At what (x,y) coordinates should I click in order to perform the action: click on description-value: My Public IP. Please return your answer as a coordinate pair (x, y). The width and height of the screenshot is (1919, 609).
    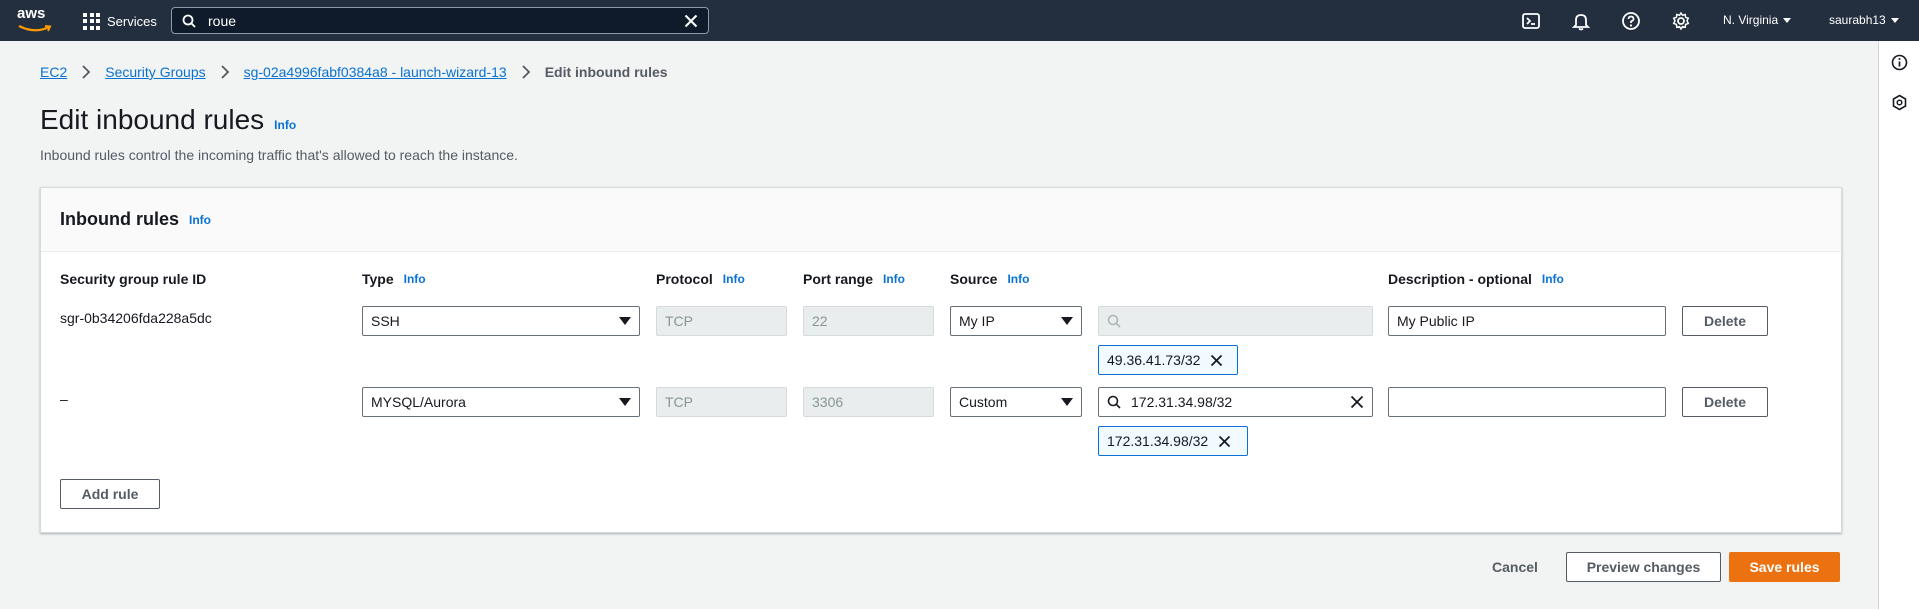
    Looking at the image, I should click on (1436, 321).